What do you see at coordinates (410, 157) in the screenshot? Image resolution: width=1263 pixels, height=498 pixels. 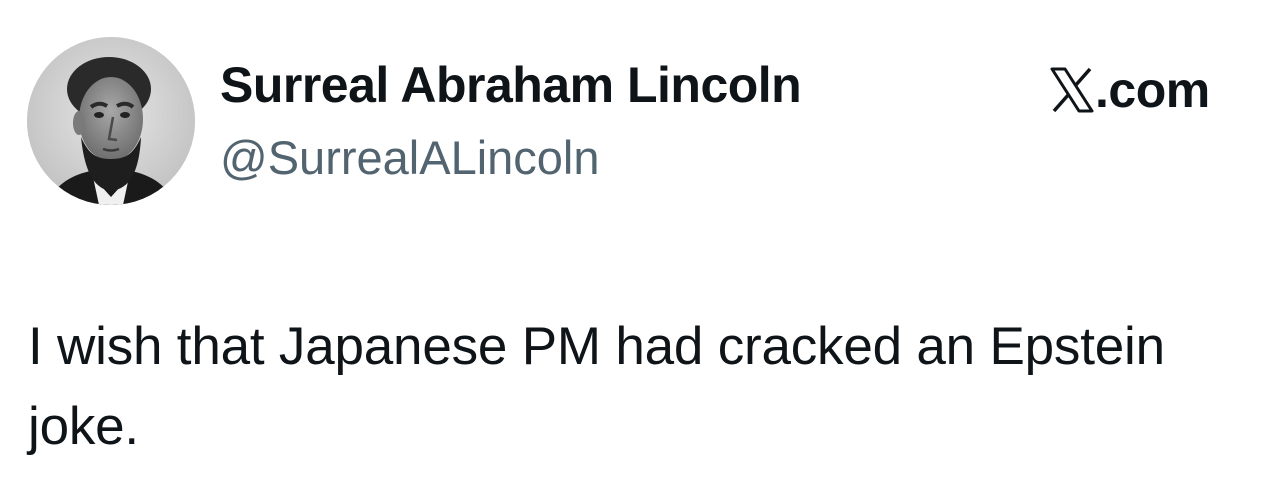 I see `author-handle: @SurrealALincoln` at bounding box center [410, 157].